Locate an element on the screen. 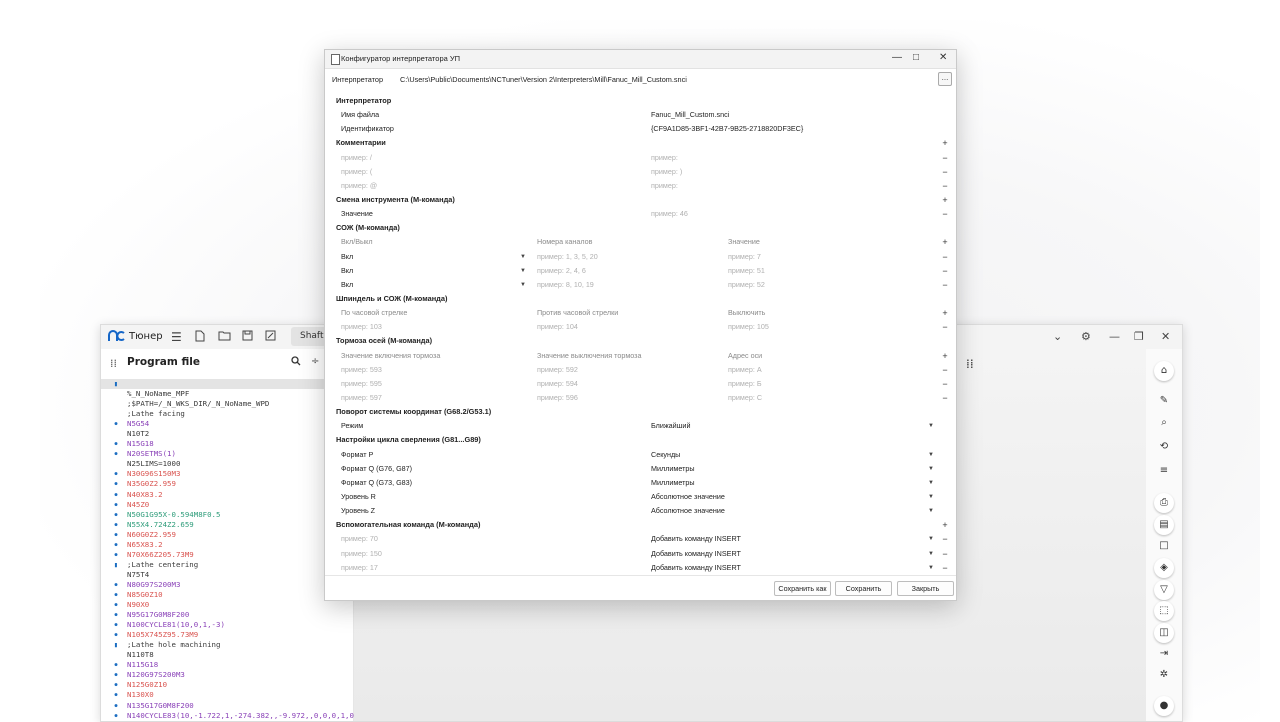 The height and width of the screenshot is (722, 1280). code-line: ● N40X83.2 is located at coordinates (227, 495).